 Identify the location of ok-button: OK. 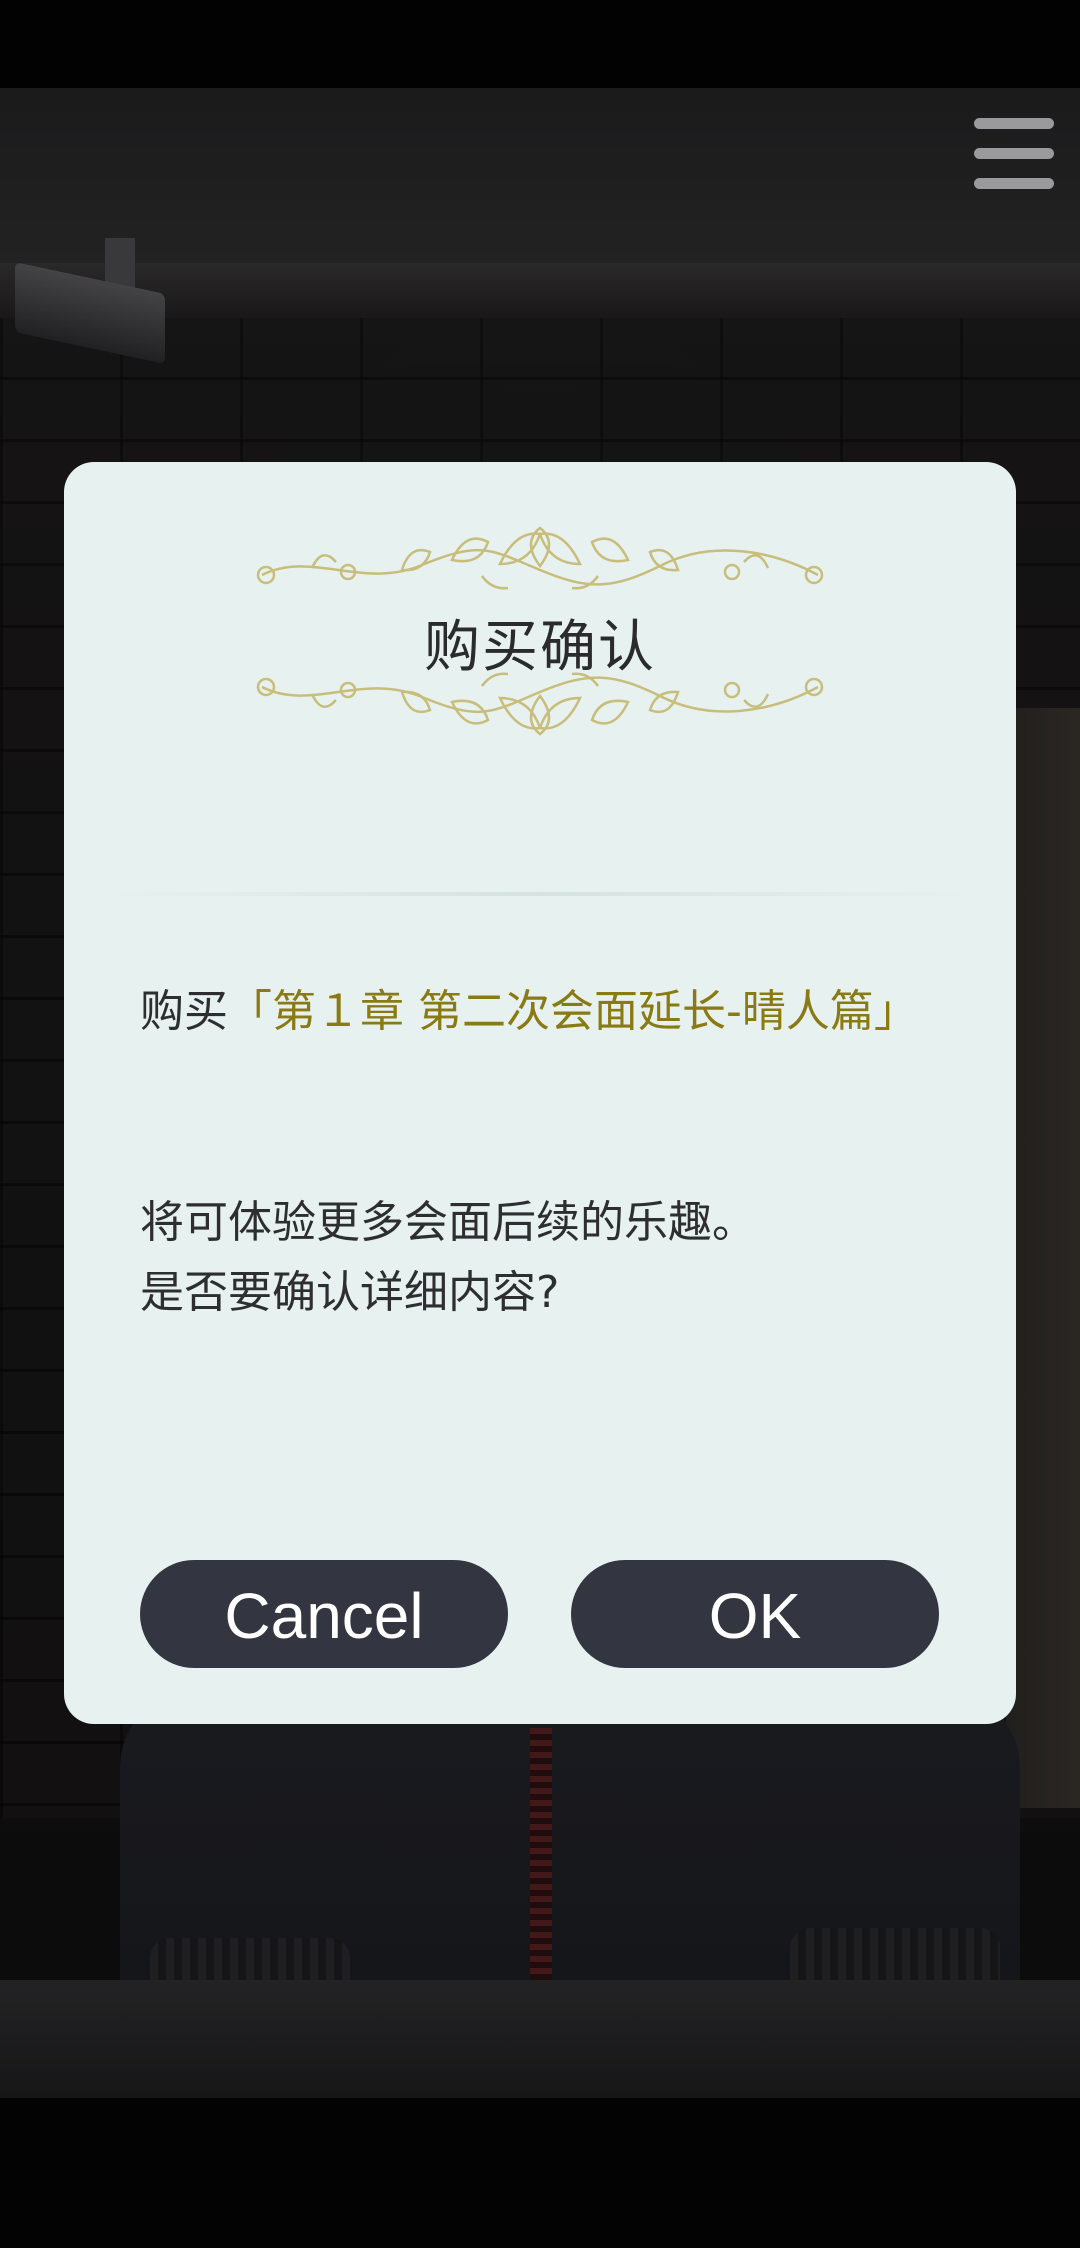
(755, 1614).